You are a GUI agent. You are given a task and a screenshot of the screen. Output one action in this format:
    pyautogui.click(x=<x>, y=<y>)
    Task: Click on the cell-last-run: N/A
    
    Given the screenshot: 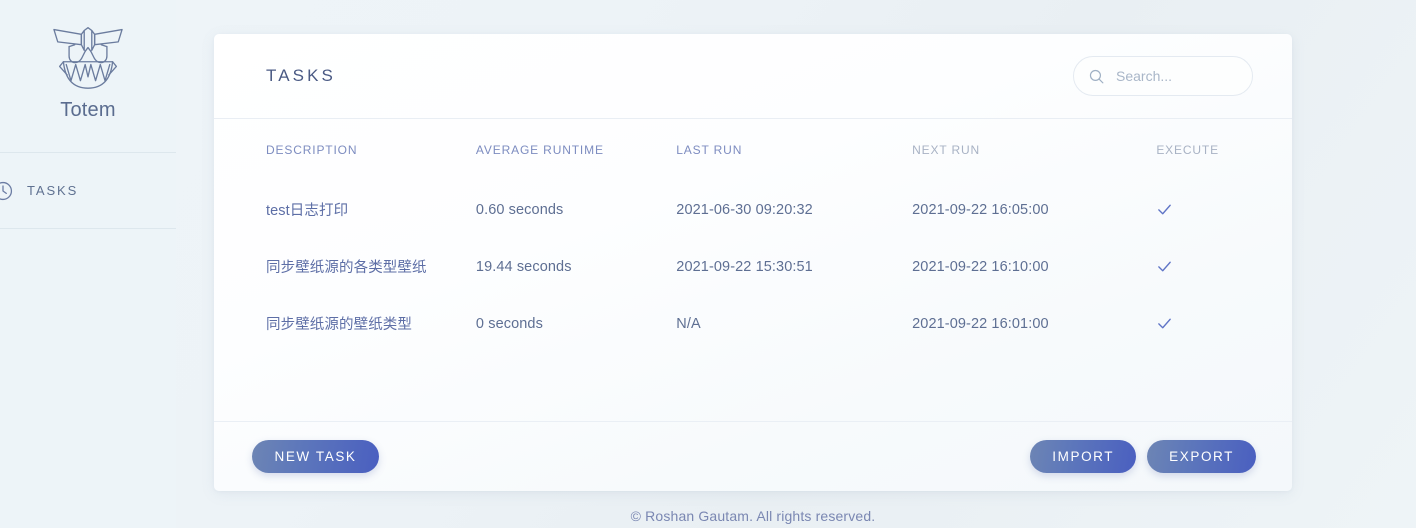 What is the action you would take?
    pyautogui.click(x=688, y=323)
    